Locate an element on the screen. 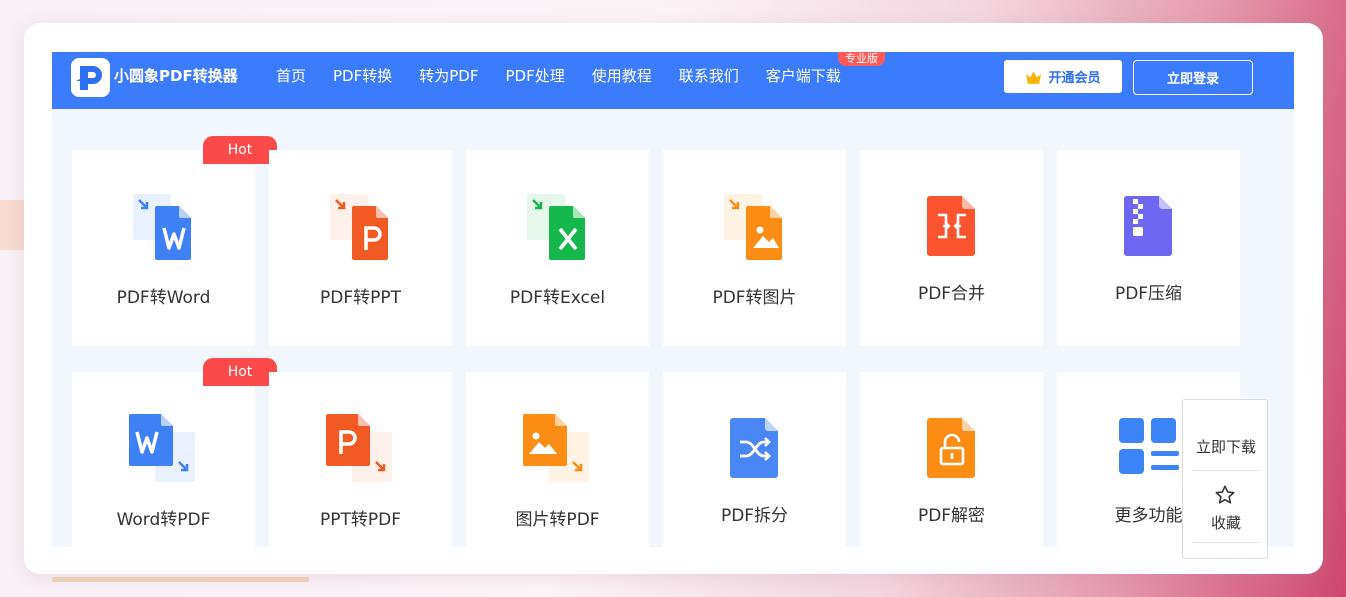 Image resolution: width=1346 pixels, height=597 pixels. tool-pdf-compress: PDF压缩 is located at coordinates (1148, 248).